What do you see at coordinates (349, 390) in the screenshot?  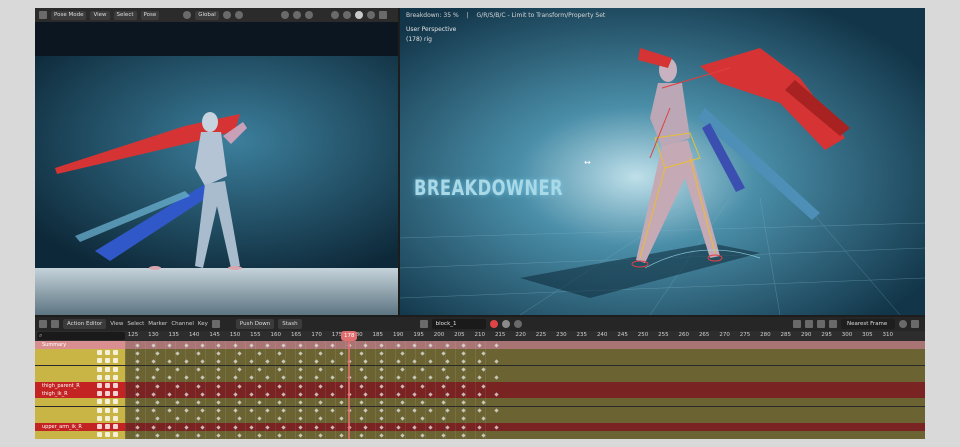 I see `playhead-line` at bounding box center [349, 390].